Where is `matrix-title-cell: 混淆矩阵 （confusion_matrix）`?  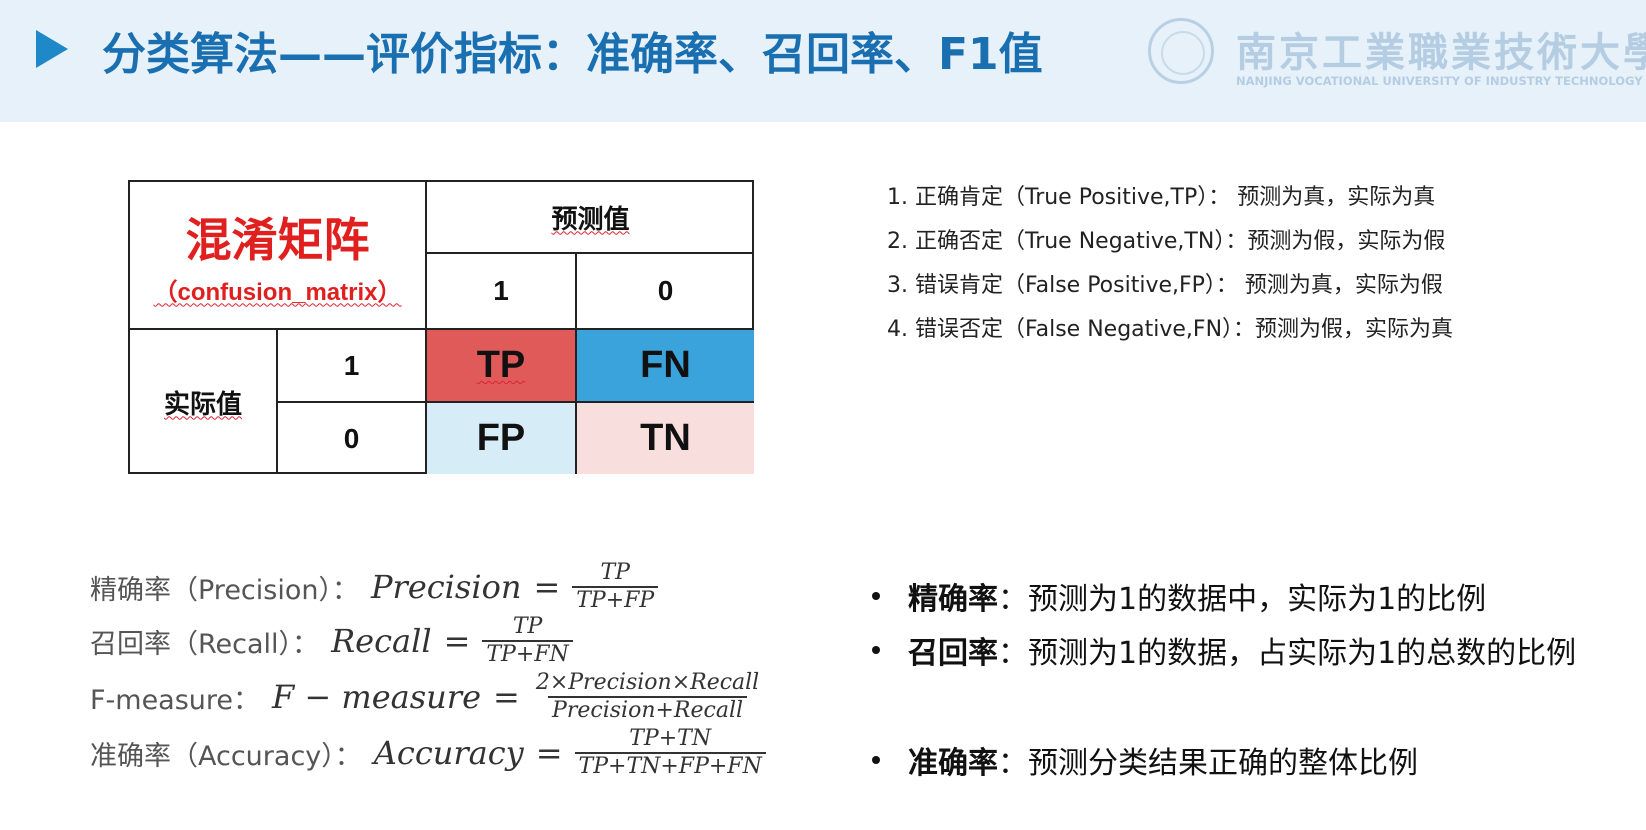 matrix-title-cell: 混淆矩阵 （confusion_matrix） is located at coordinates (277, 255).